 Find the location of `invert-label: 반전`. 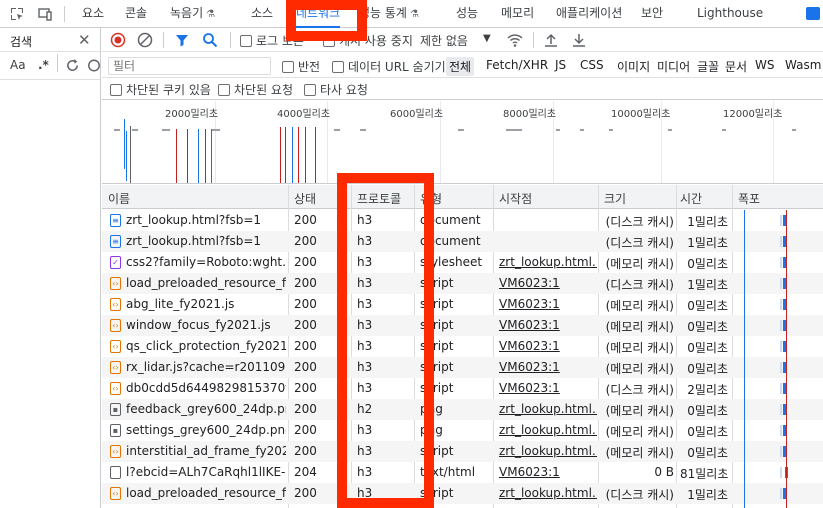

invert-label: 반전 is located at coordinates (309, 67).